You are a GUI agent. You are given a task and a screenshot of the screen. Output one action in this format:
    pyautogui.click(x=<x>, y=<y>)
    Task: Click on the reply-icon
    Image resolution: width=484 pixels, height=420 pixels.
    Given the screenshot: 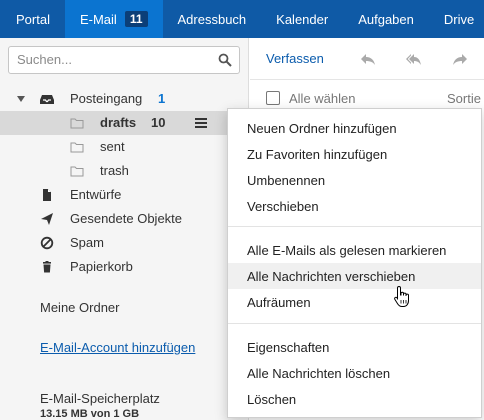 What is the action you would take?
    pyautogui.click(x=368, y=59)
    